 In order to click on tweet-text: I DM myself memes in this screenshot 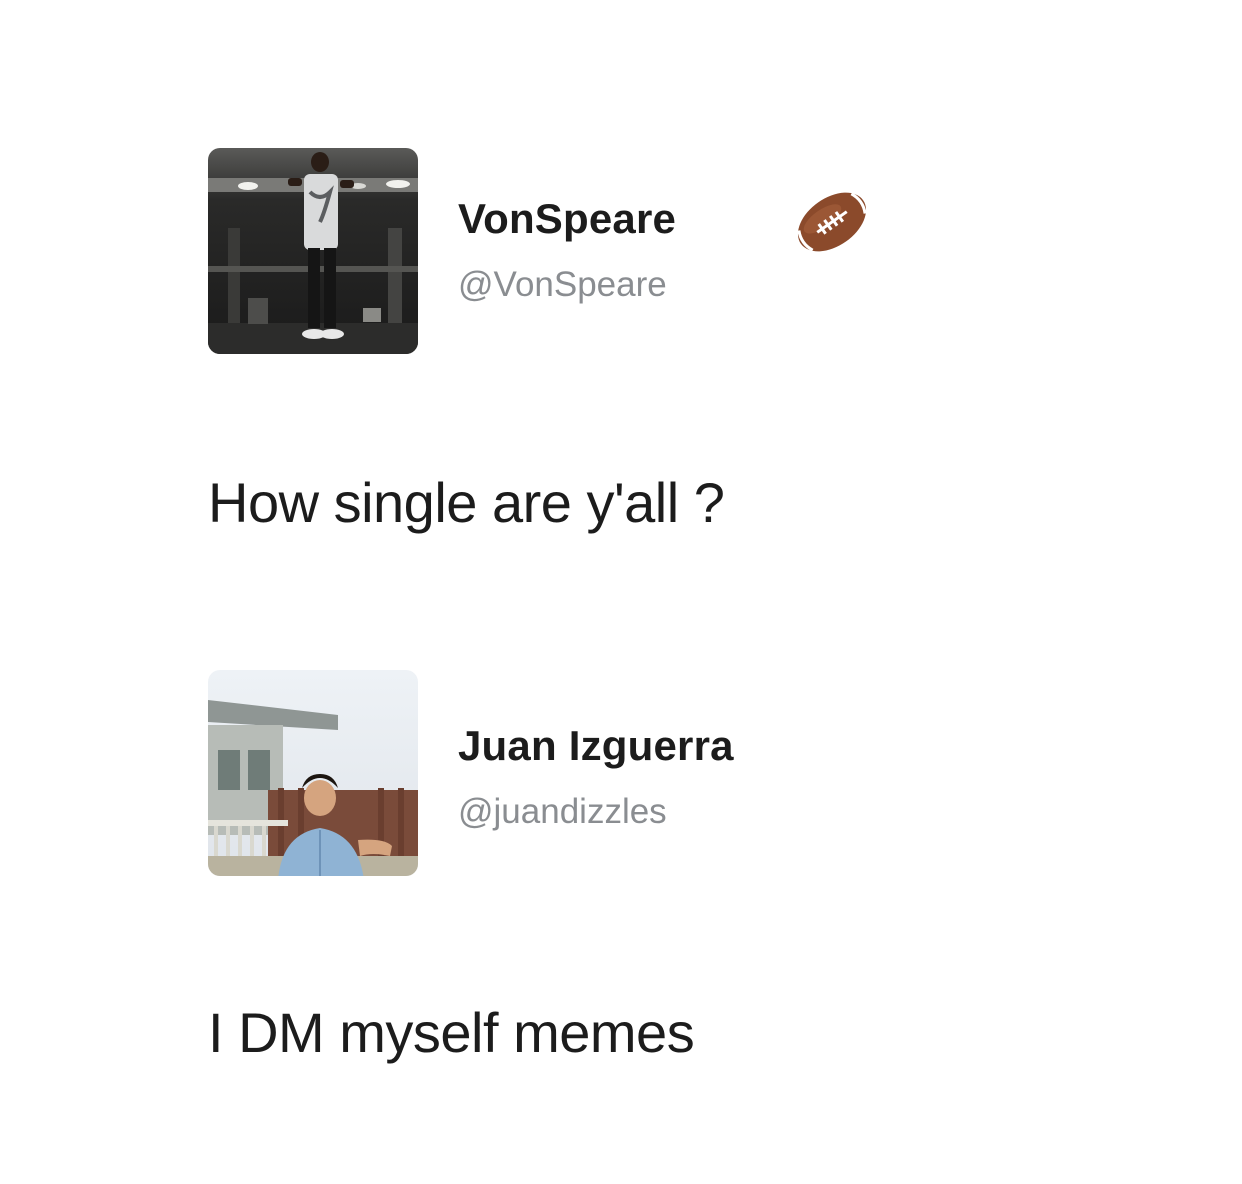, I will do `click(451, 1032)`.